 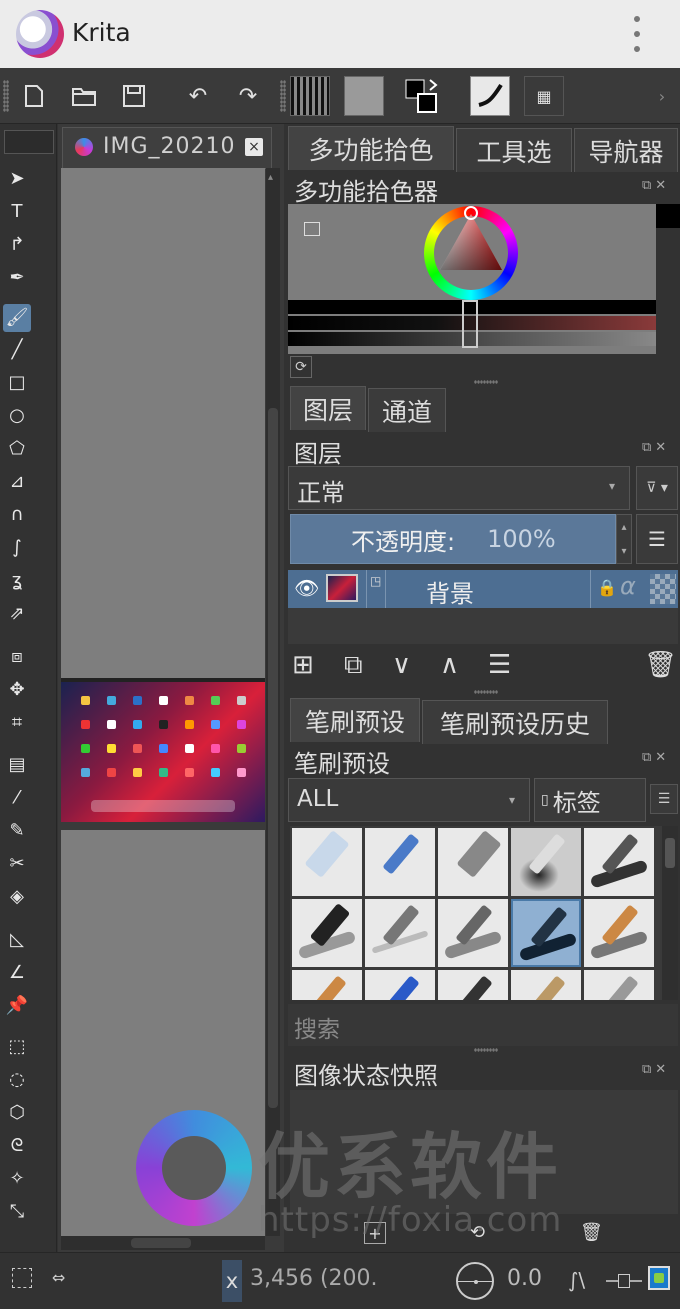 What do you see at coordinates (490, 96) in the screenshot?
I see `brush-preset-icon` at bounding box center [490, 96].